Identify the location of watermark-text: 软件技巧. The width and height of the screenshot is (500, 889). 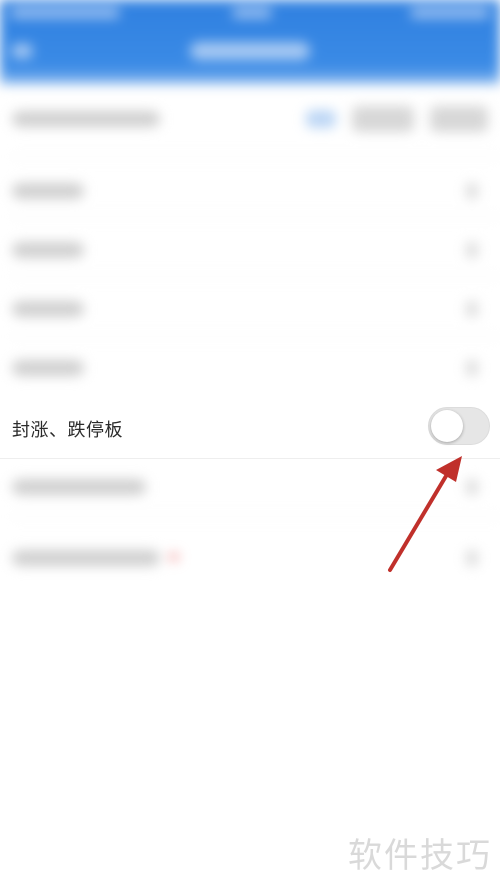
(420, 856).